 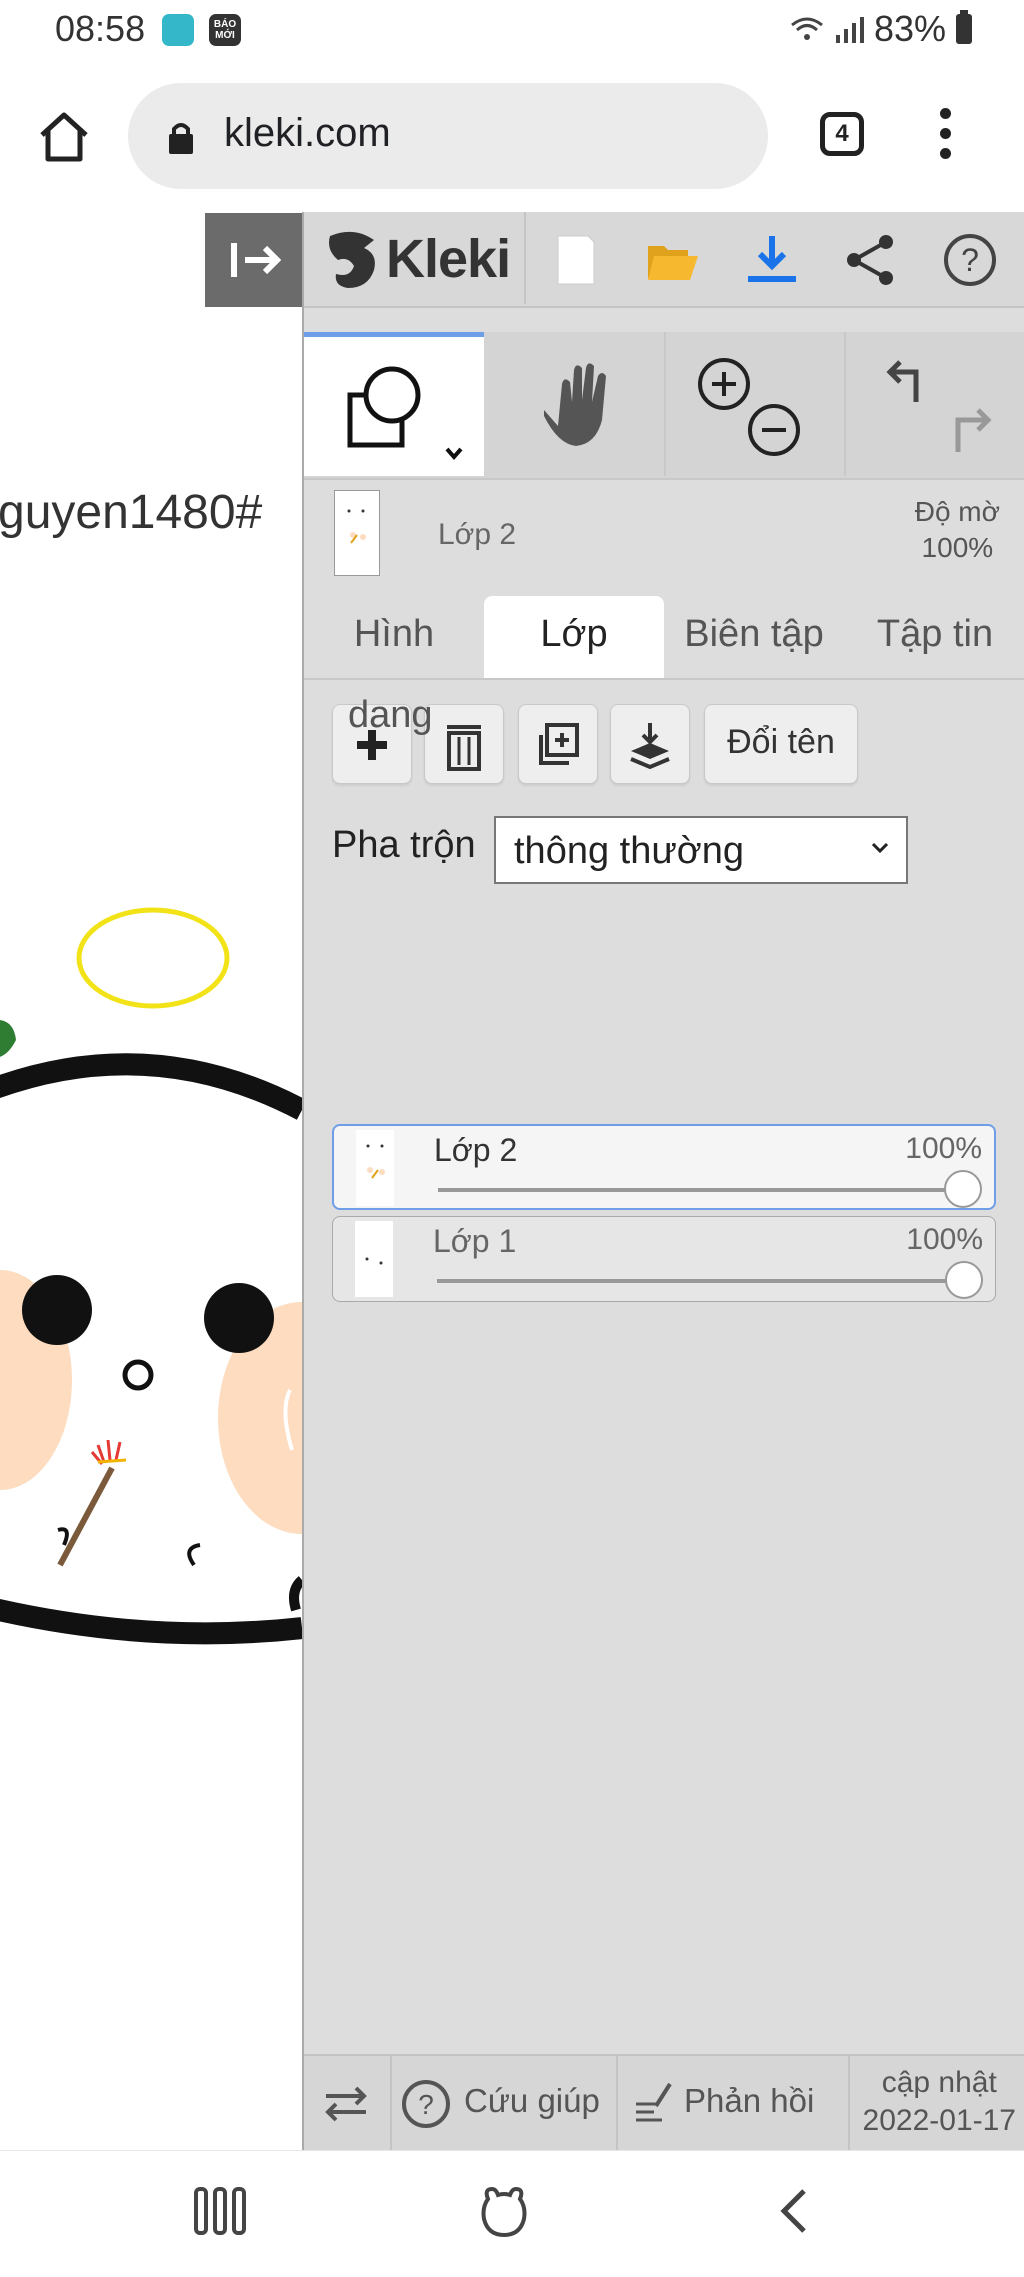 I want to click on wifi-icon, so click(x=807, y=28).